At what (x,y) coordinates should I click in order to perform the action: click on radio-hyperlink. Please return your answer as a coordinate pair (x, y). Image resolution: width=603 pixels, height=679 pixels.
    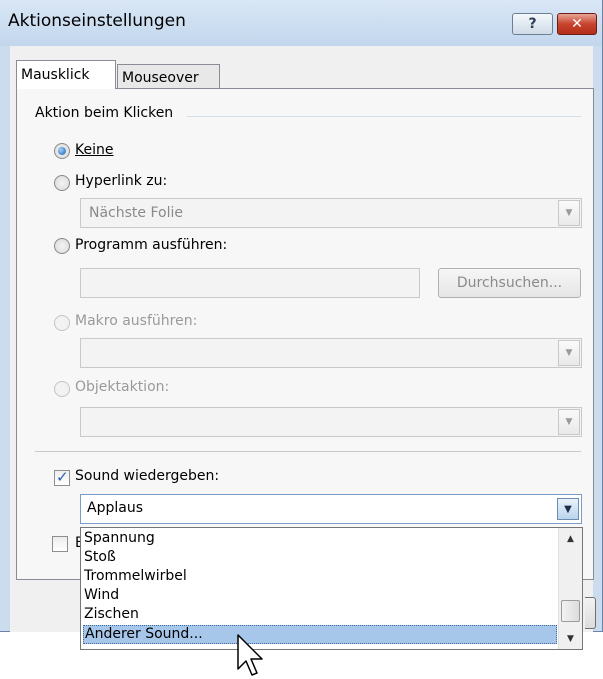
    Looking at the image, I should click on (62, 183).